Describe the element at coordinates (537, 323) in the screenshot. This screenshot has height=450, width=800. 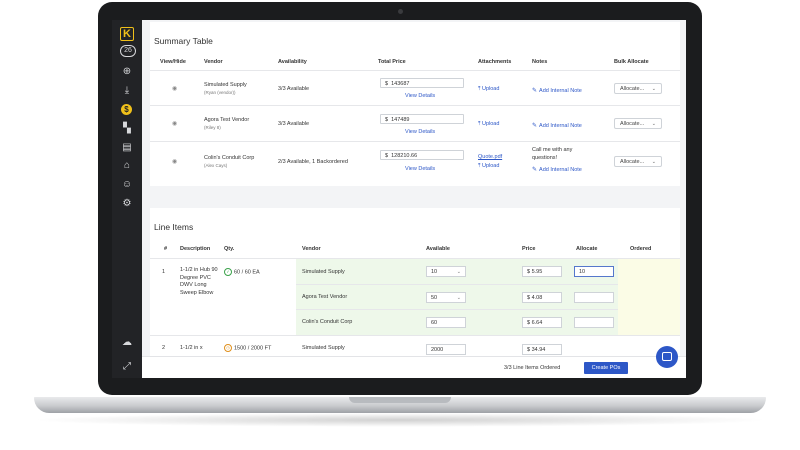
I see `price-value: 6.64` at that location.